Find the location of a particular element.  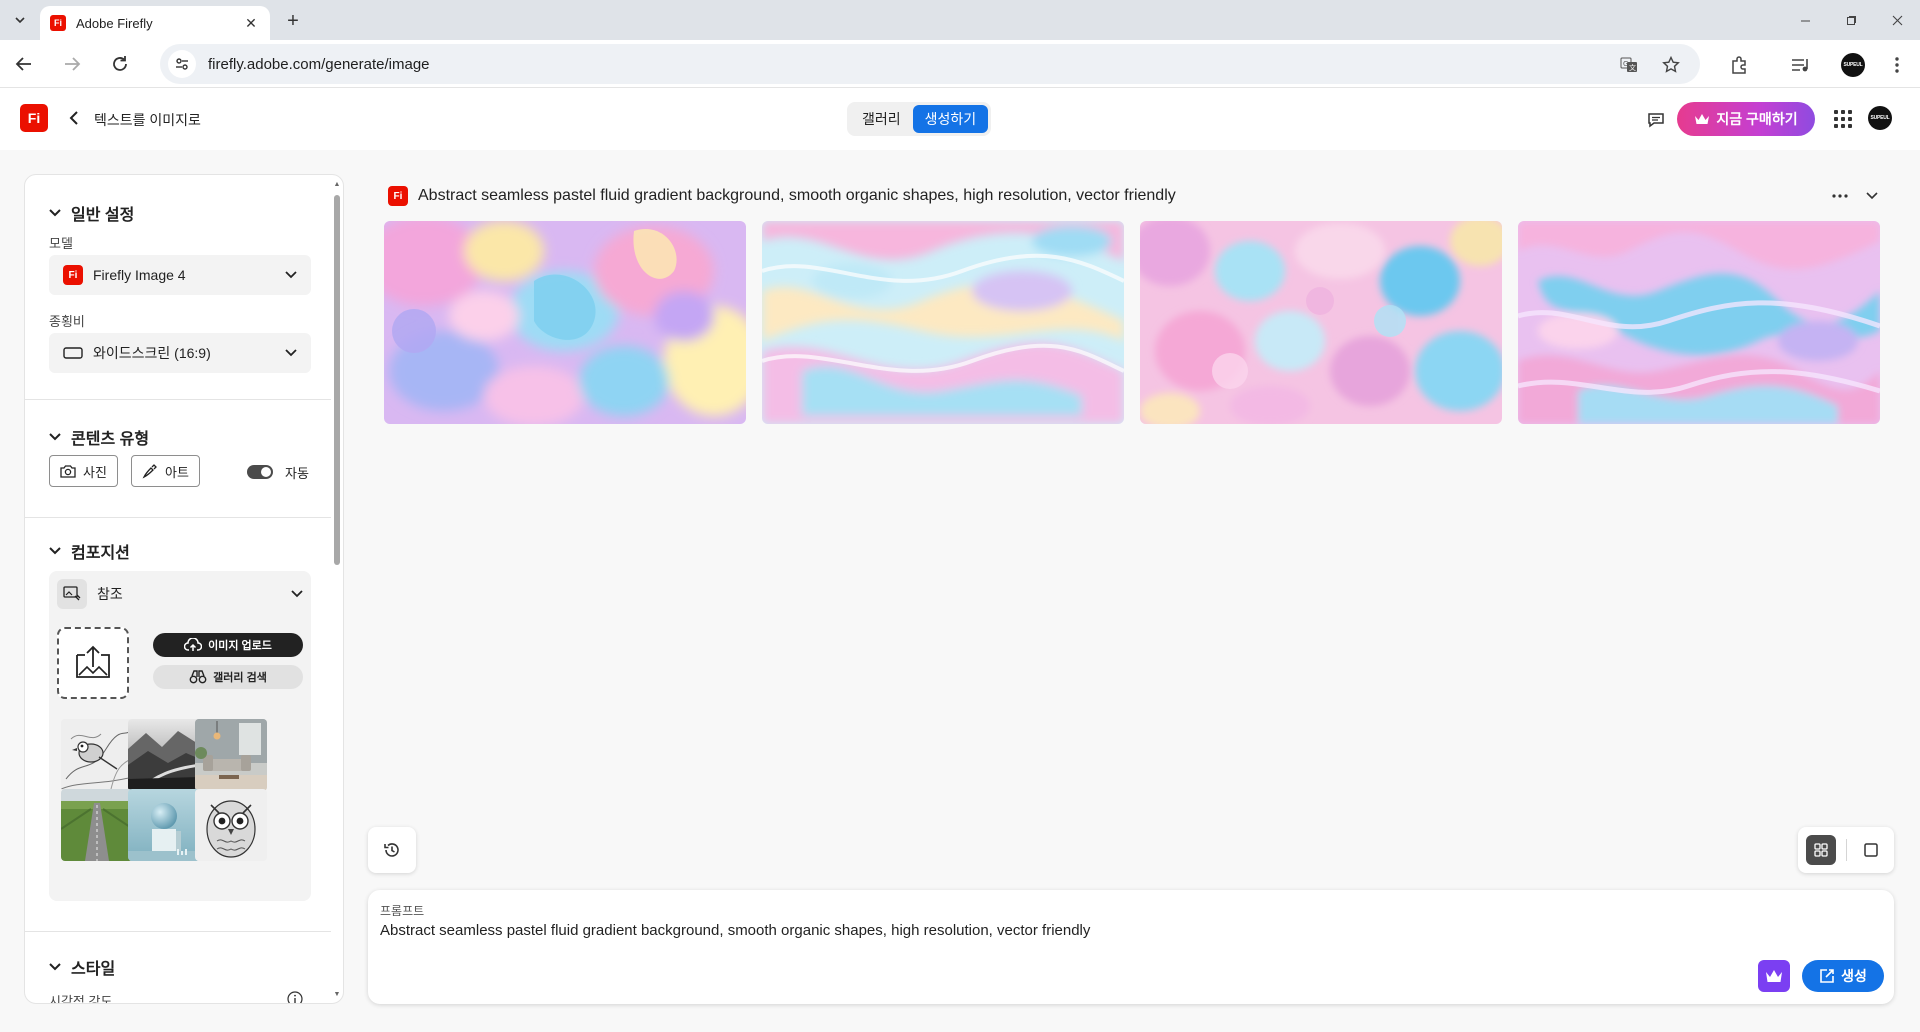

restore-button is located at coordinates (1851, 20).